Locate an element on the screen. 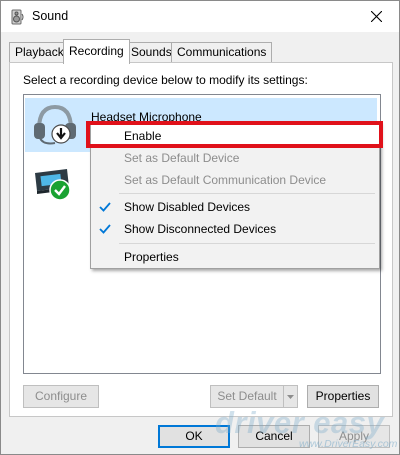 This screenshot has width=400, height=455. close-button is located at coordinates (377, 16).